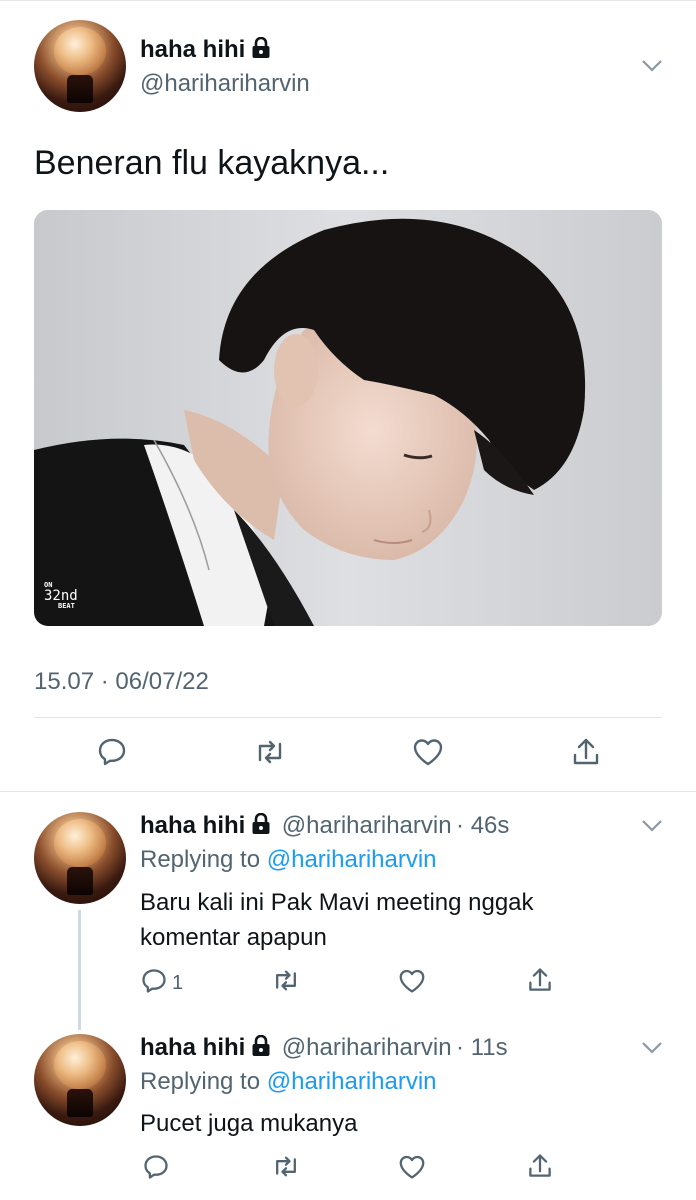 This screenshot has width=696, height=1200. I want to click on reply-text: Pucet juga mukanya, so click(248, 1123).